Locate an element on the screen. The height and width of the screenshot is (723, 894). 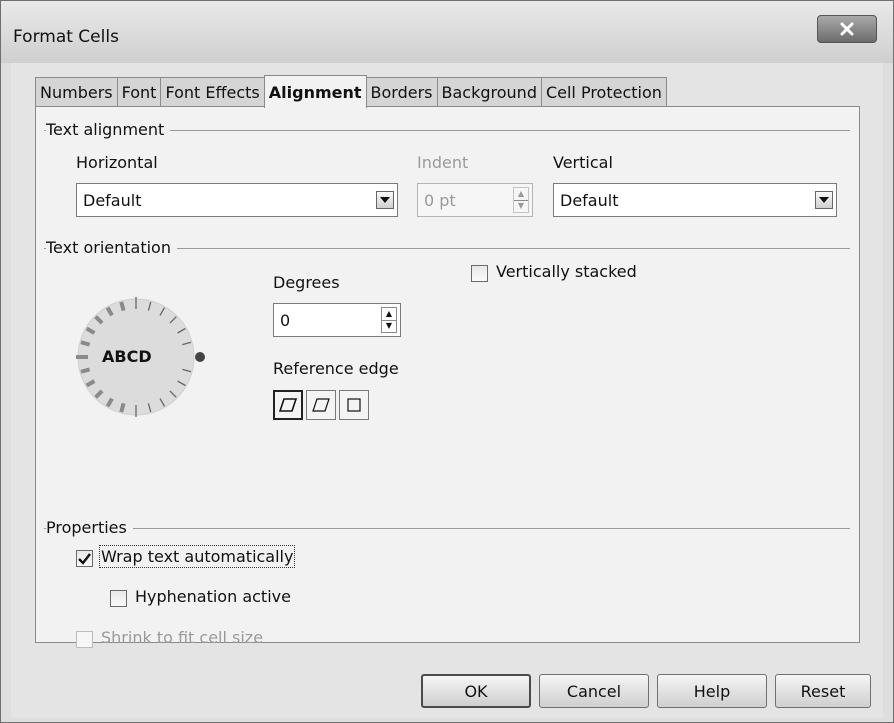
horizontal-label: Horizontal is located at coordinates (117, 162).